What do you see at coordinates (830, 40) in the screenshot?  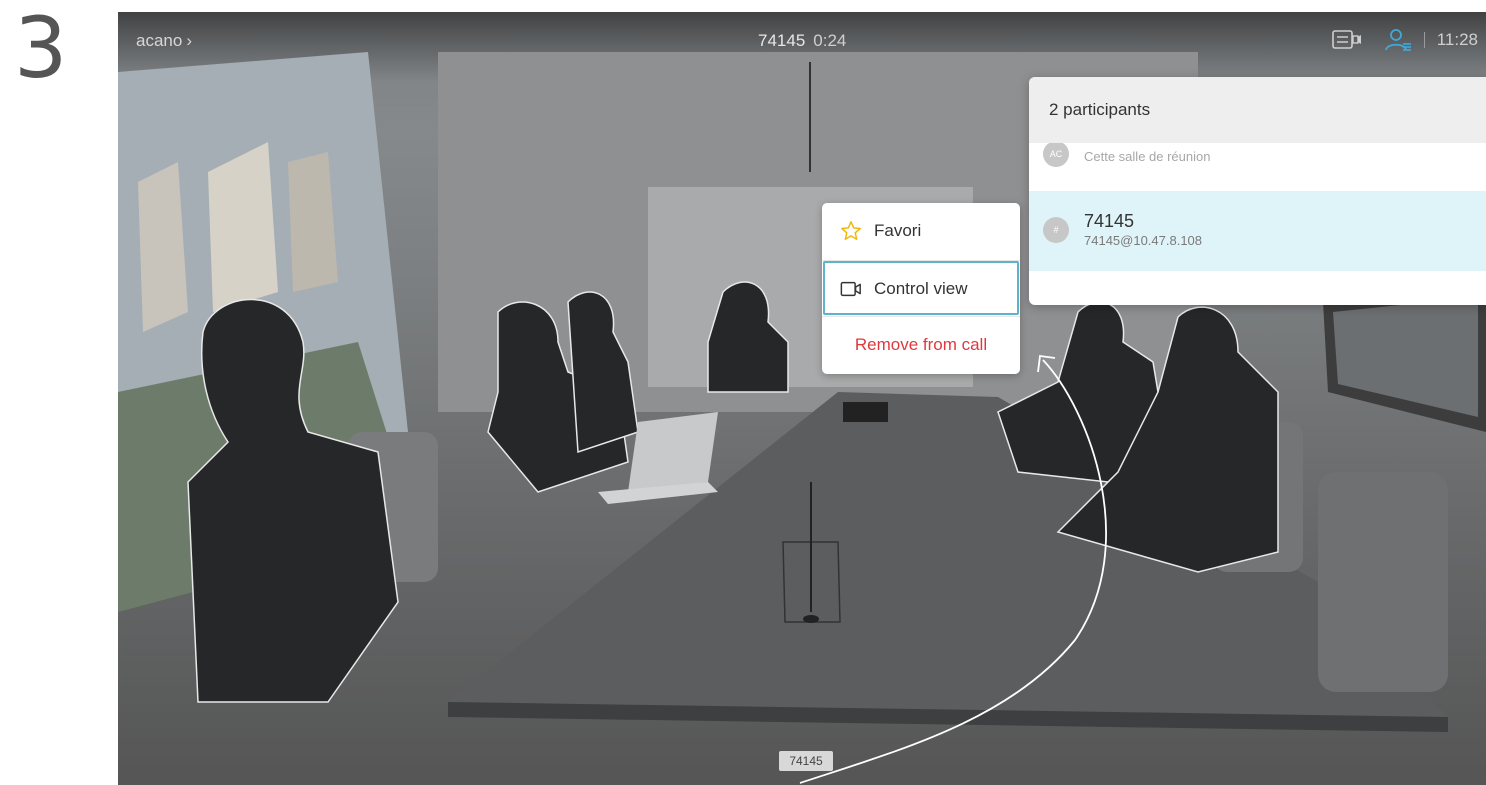 I see `call-duration: 0:24` at bounding box center [830, 40].